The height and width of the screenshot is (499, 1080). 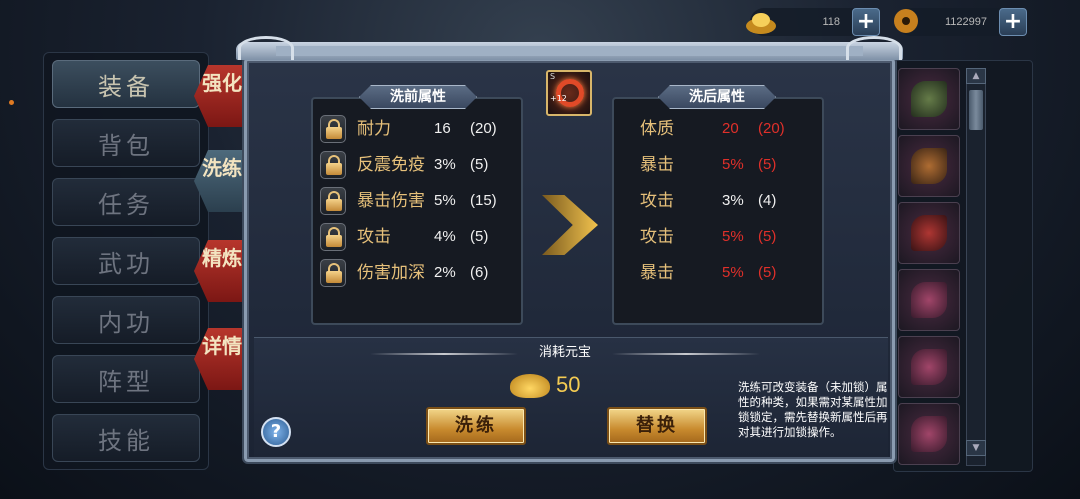 What do you see at coordinates (558, 98) in the screenshot?
I see `equipment-level: +12` at bounding box center [558, 98].